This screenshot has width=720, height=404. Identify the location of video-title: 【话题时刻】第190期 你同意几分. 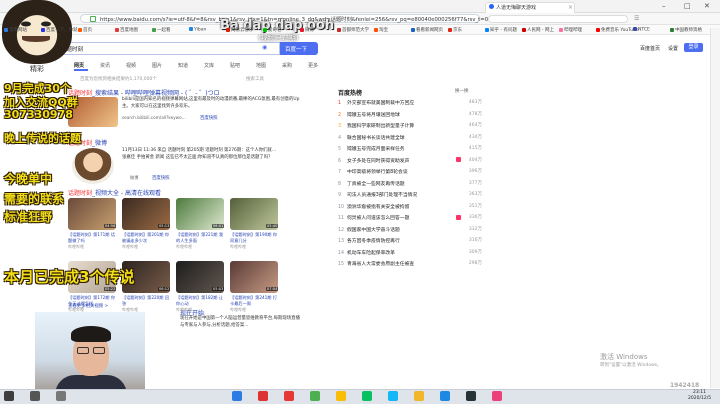
(255, 237).